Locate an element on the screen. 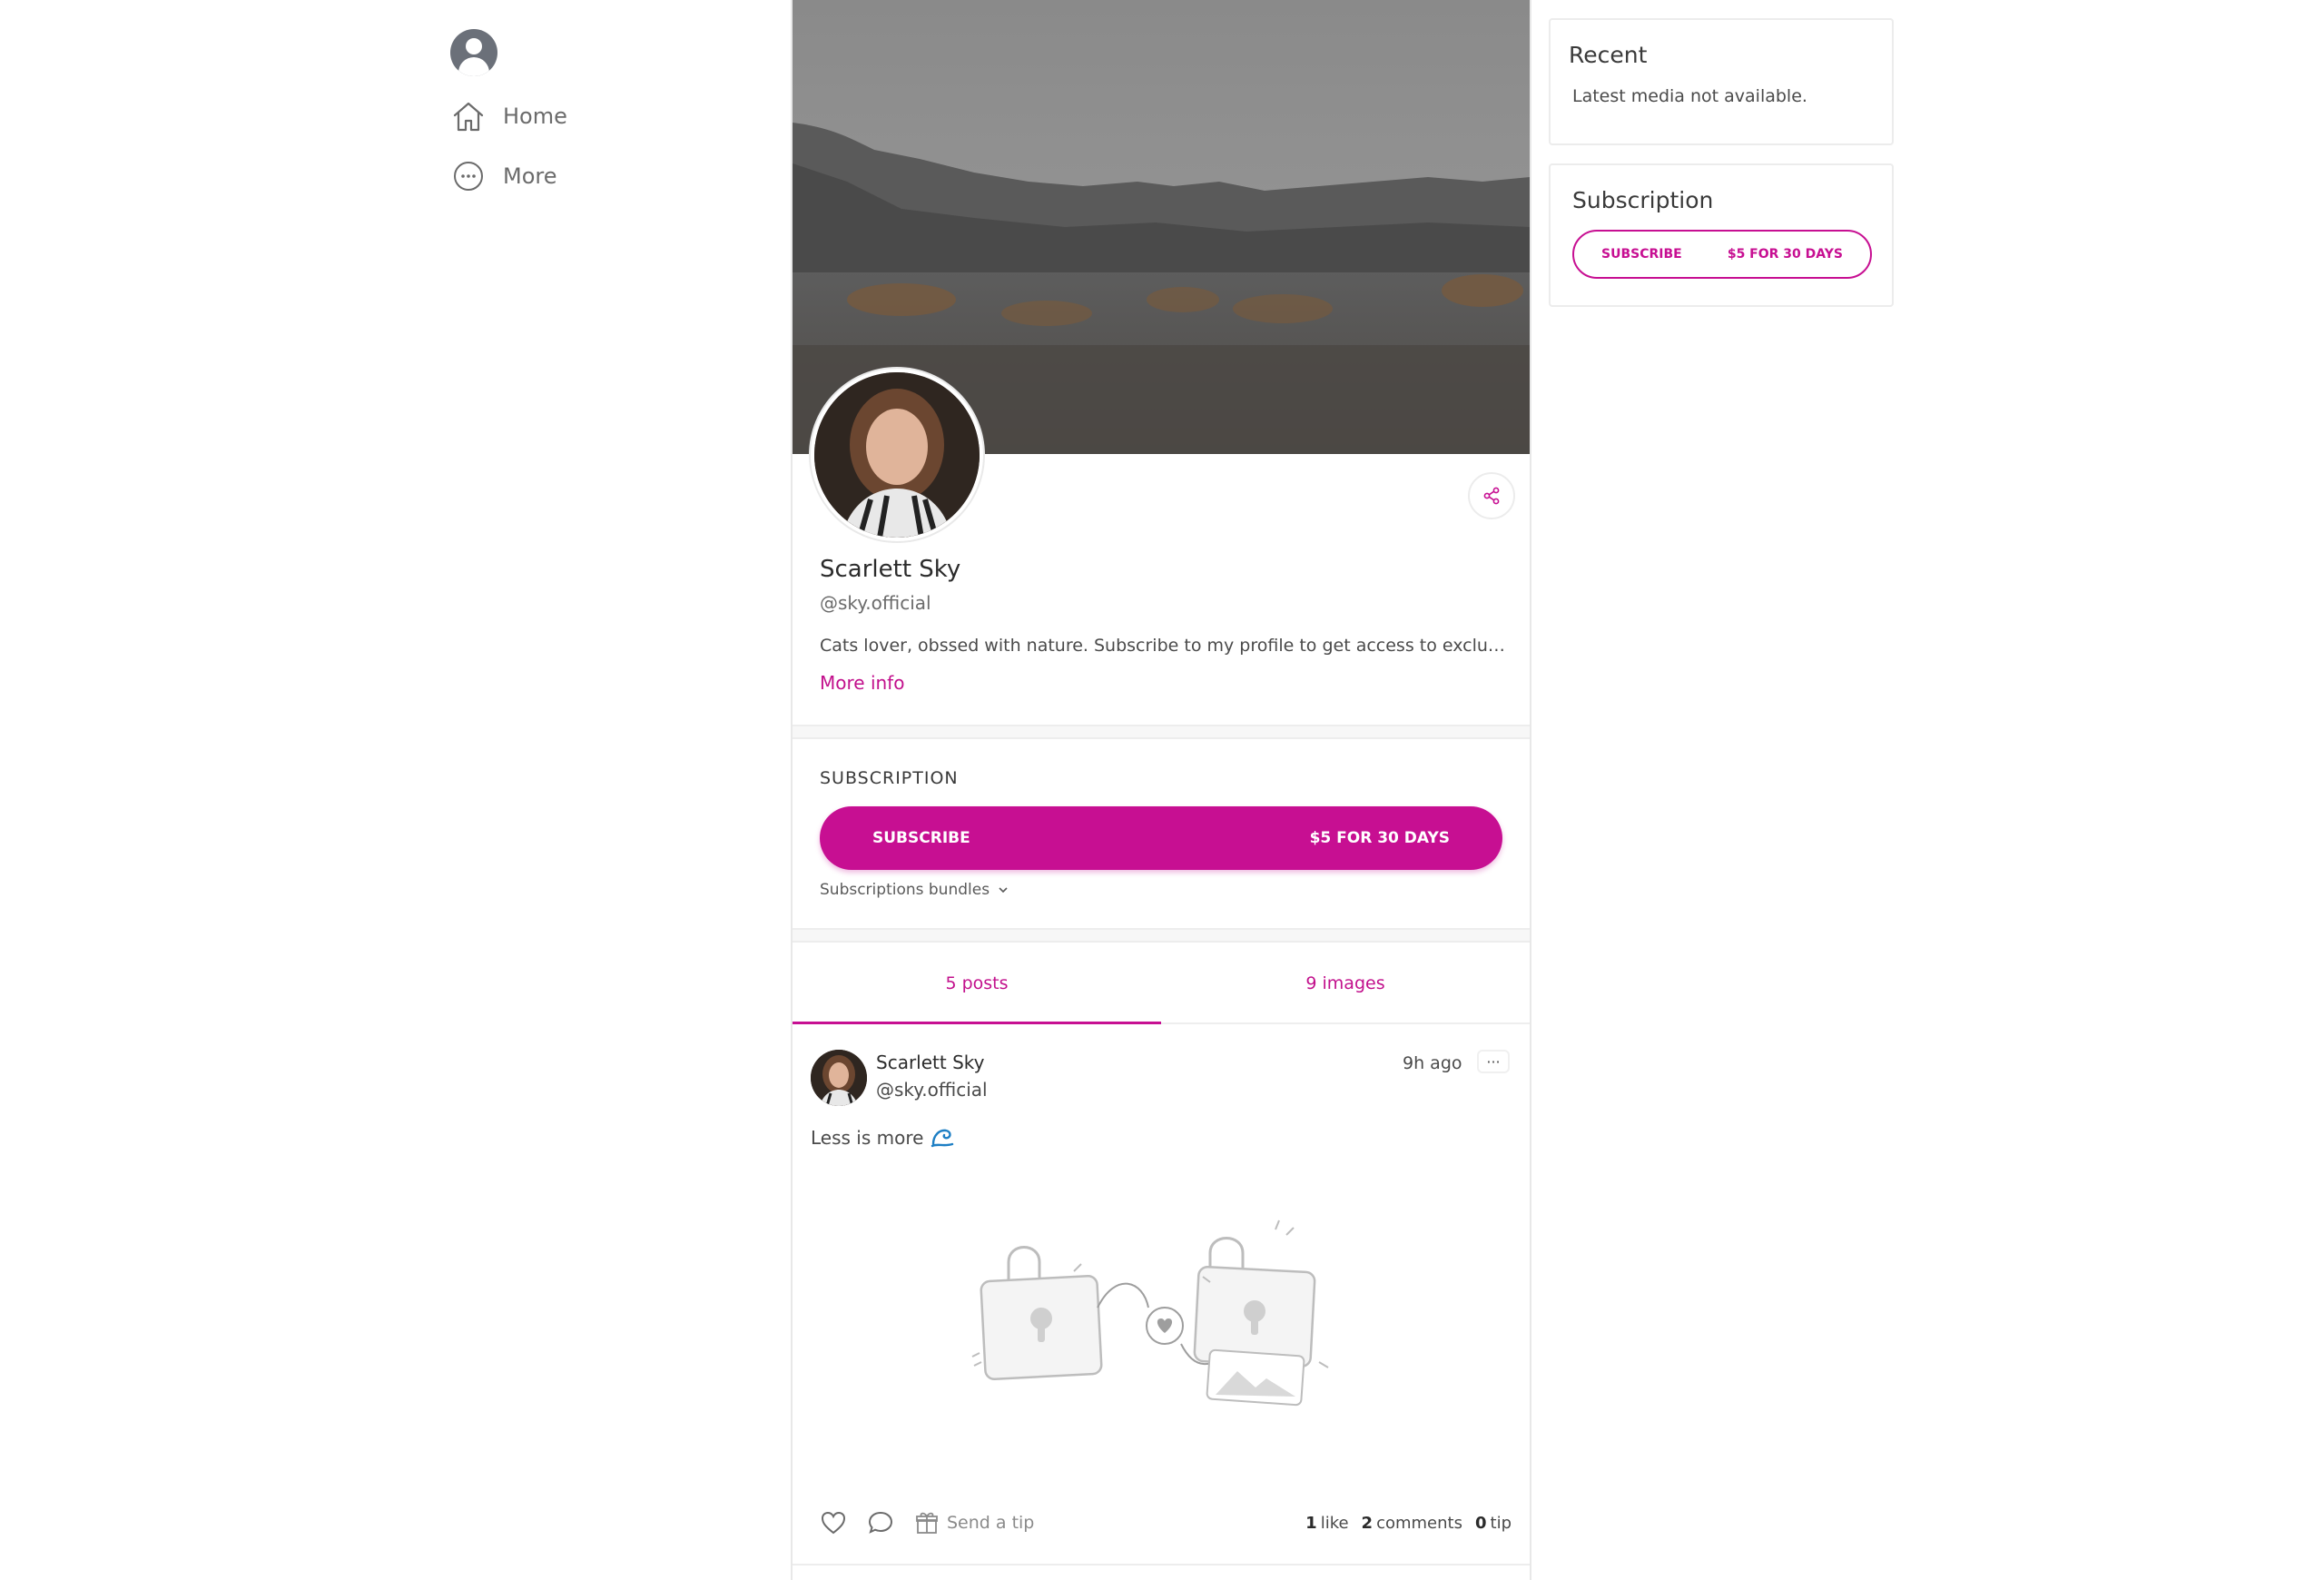 Image resolution: width=2324 pixels, height=1580 pixels. subscription-card-title: Subscription is located at coordinates (1643, 200).